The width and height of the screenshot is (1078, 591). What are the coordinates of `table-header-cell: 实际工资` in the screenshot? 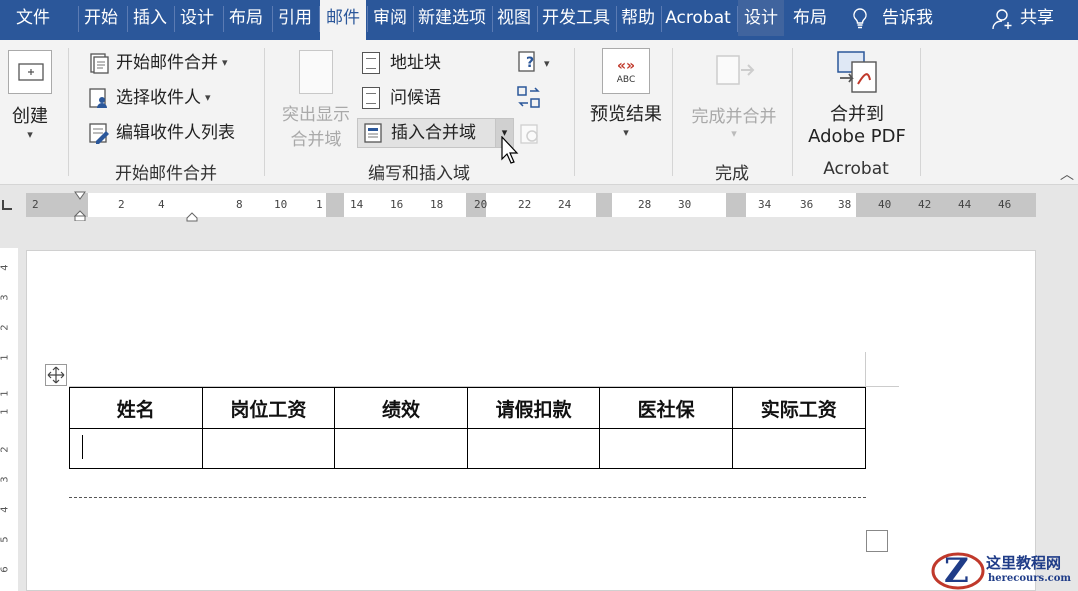 It's located at (798, 408).